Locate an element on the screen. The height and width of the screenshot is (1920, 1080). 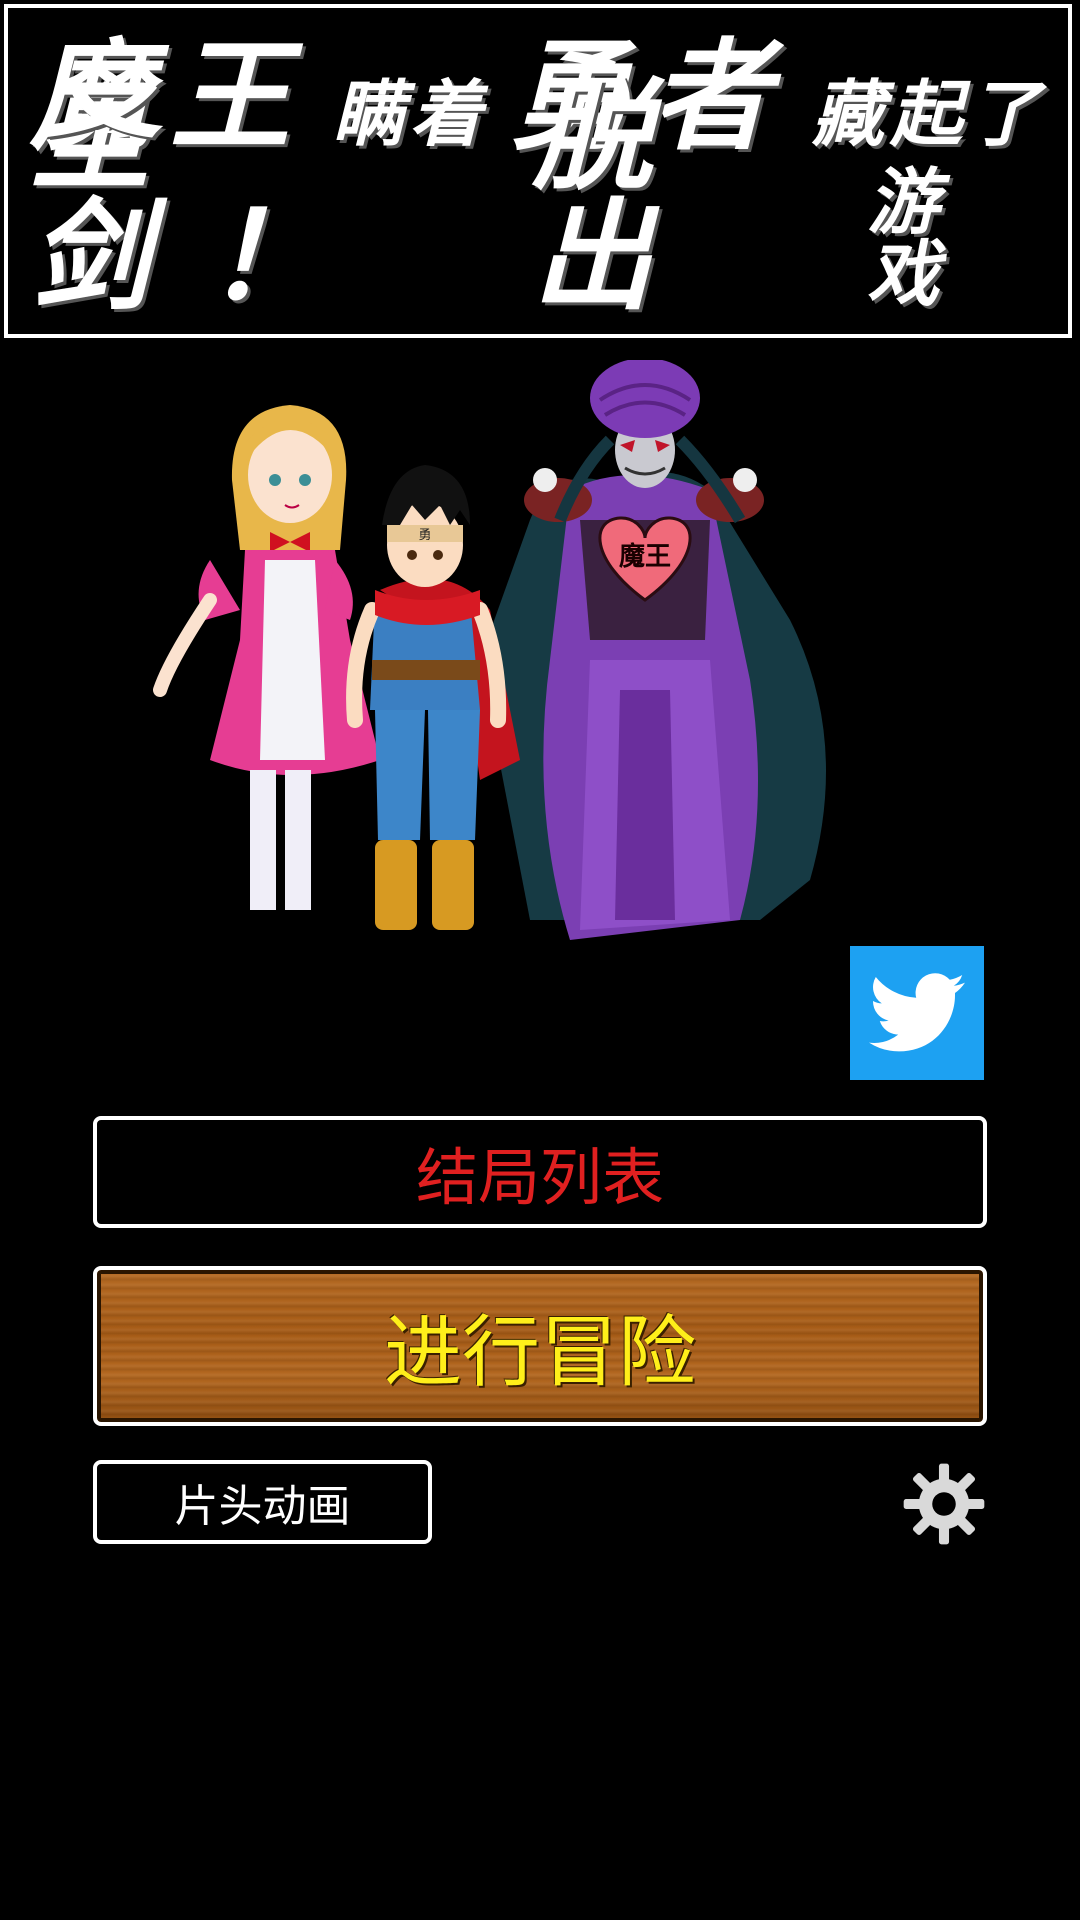
start-adventure-button: 进行冒险 is located at coordinates (540, 1346).